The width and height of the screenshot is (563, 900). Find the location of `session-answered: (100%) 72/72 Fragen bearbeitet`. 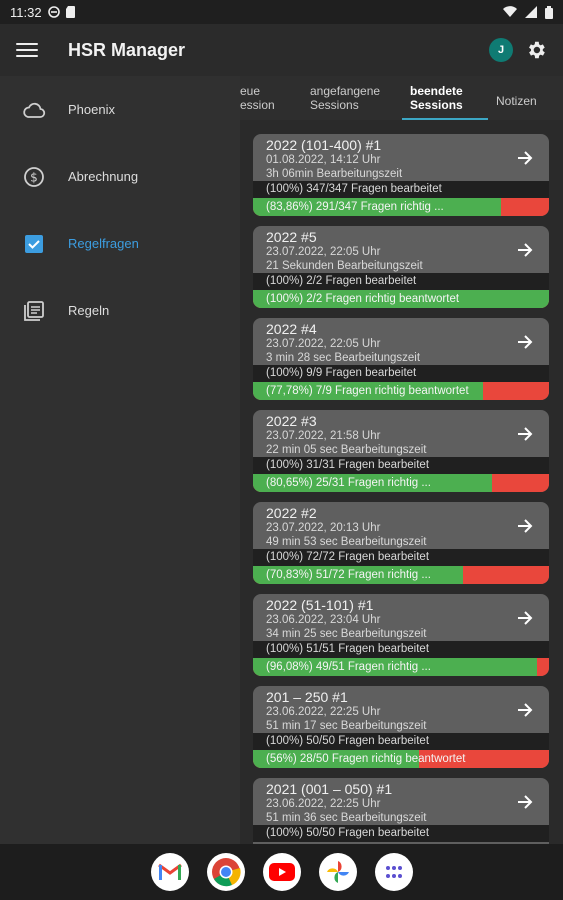

session-answered: (100%) 72/72 Fragen bearbeitet is located at coordinates (348, 557).